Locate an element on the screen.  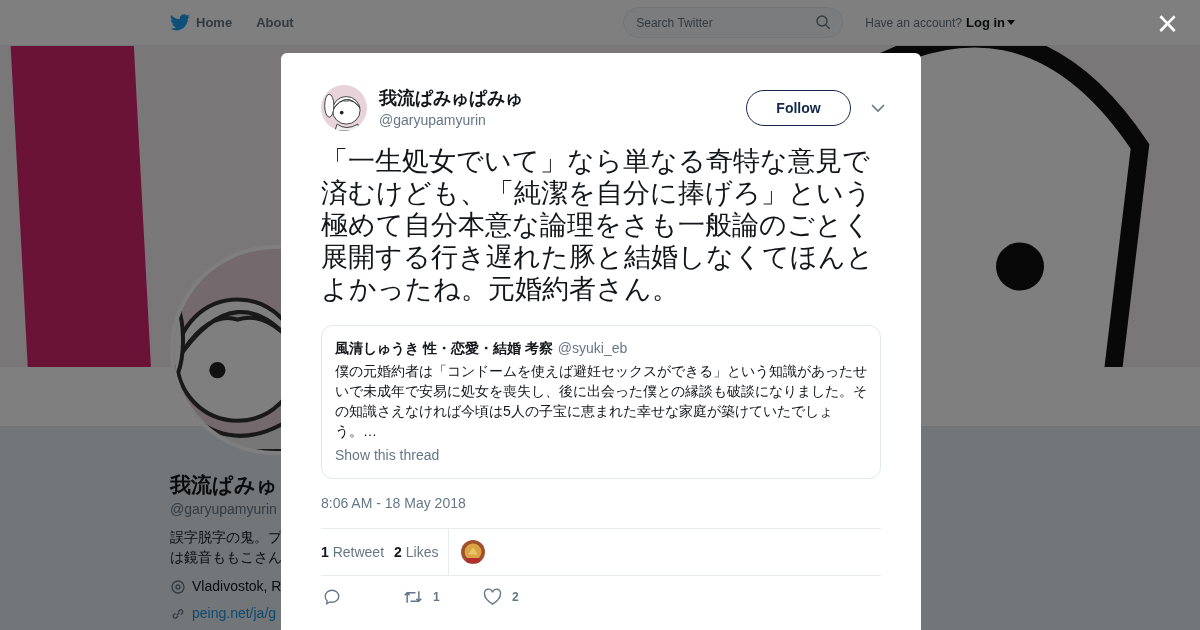
profile-name: 我流ぱみゅ is located at coordinates (224, 485).